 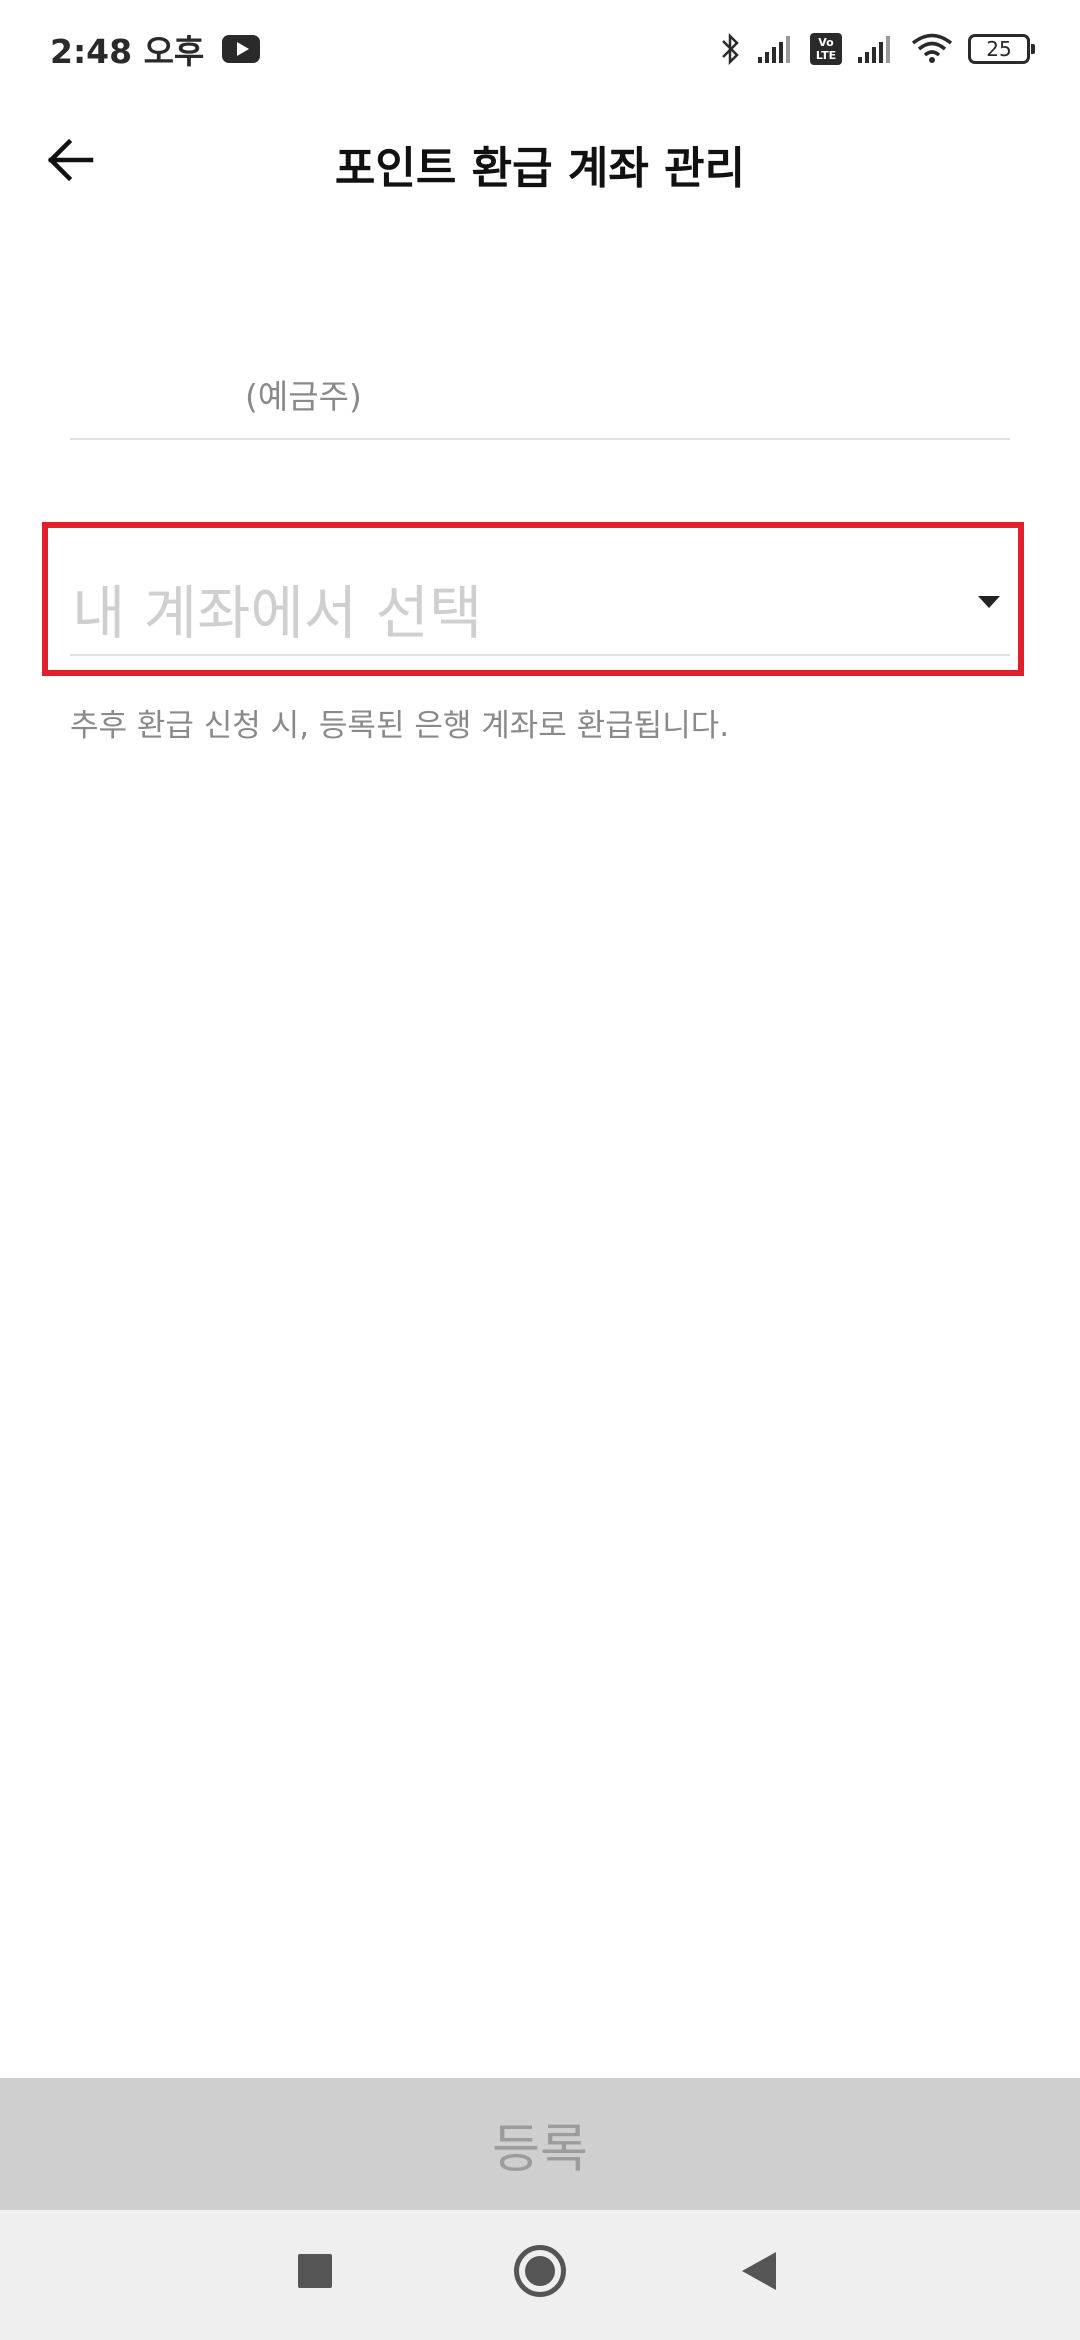 I want to click on wifi-icon, so click(x=932, y=48).